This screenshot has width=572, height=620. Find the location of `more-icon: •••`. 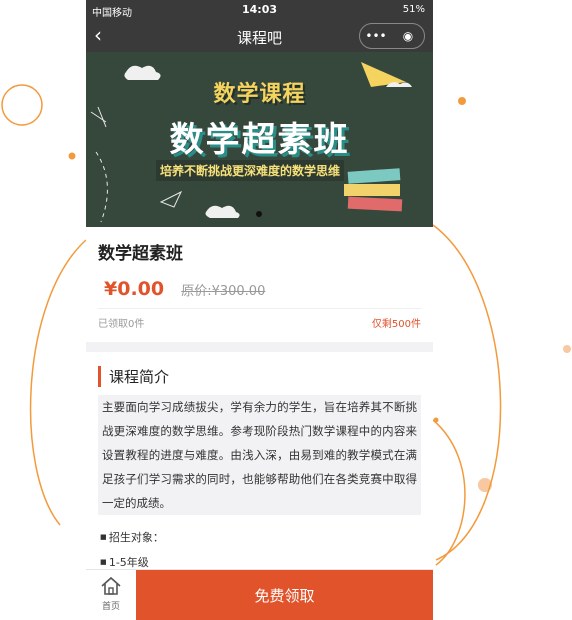

more-icon: ••• is located at coordinates (376, 36).